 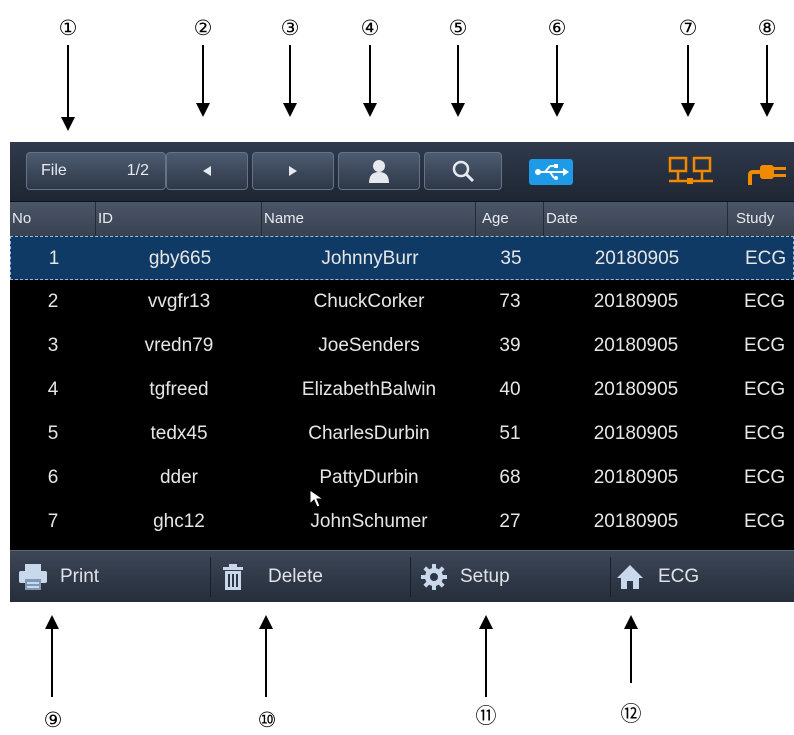 What do you see at coordinates (688, 28) in the screenshot?
I see `callout-7: ⑦` at bounding box center [688, 28].